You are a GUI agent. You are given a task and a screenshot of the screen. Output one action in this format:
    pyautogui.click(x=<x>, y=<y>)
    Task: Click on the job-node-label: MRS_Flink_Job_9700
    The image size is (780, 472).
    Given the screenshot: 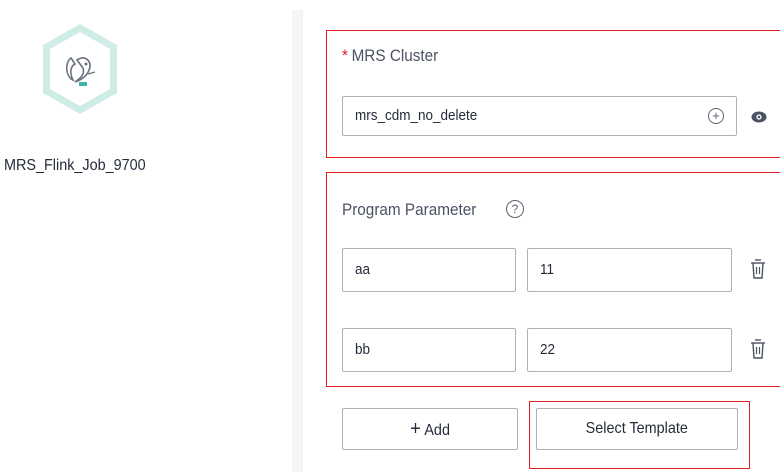 What is the action you would take?
    pyautogui.click(x=75, y=165)
    